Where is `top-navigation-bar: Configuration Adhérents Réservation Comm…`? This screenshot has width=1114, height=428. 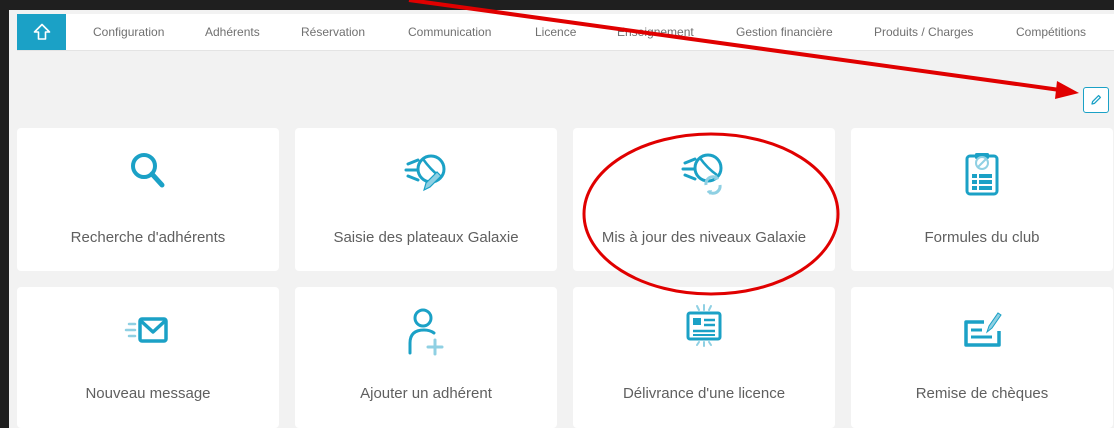 top-navigation-bar: Configuration Adhérents Réservation Comm… is located at coordinates (565, 32).